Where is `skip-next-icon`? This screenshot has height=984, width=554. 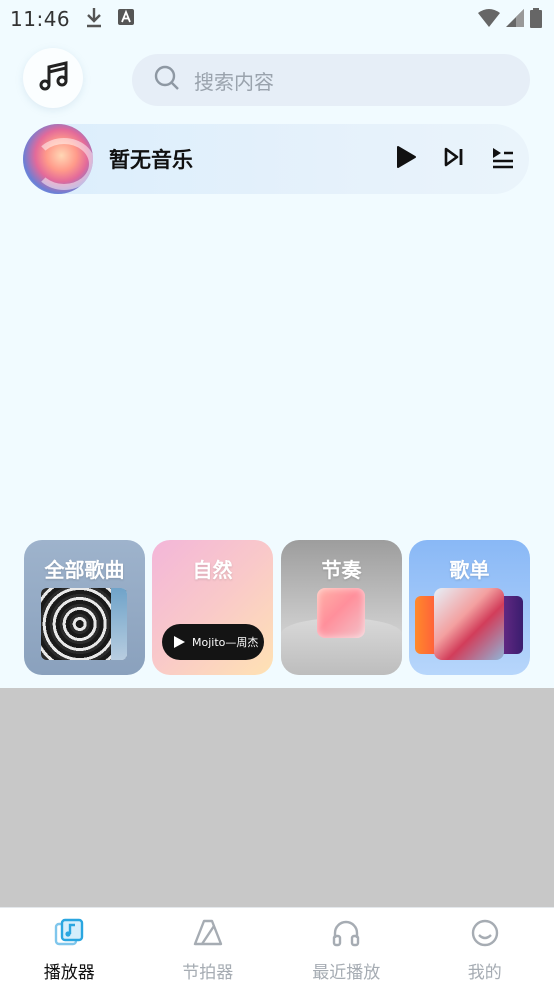
skip-next-icon is located at coordinates (453, 157).